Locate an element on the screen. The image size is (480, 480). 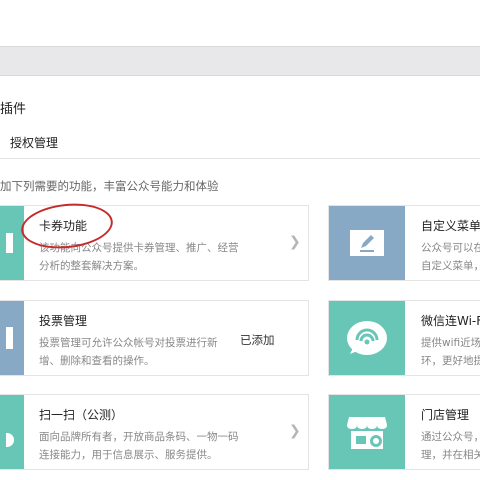
page-title: 插件 is located at coordinates (13, 109).